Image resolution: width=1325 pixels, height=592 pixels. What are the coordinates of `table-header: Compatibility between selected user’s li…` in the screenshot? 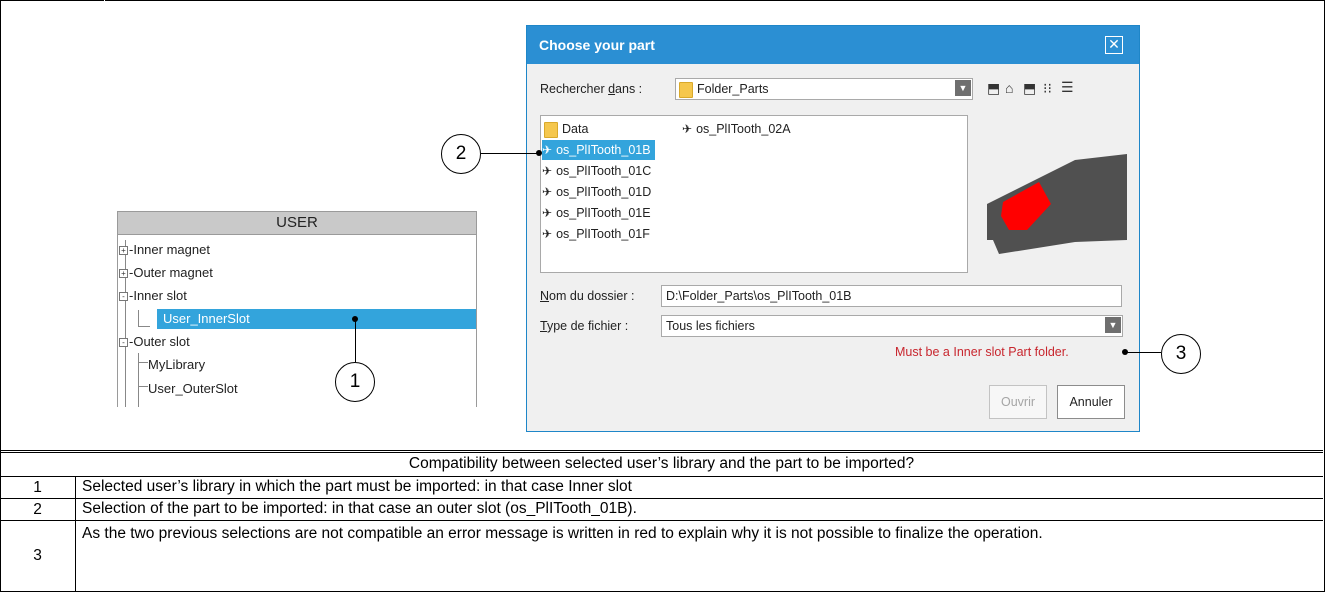 It's located at (661, 463).